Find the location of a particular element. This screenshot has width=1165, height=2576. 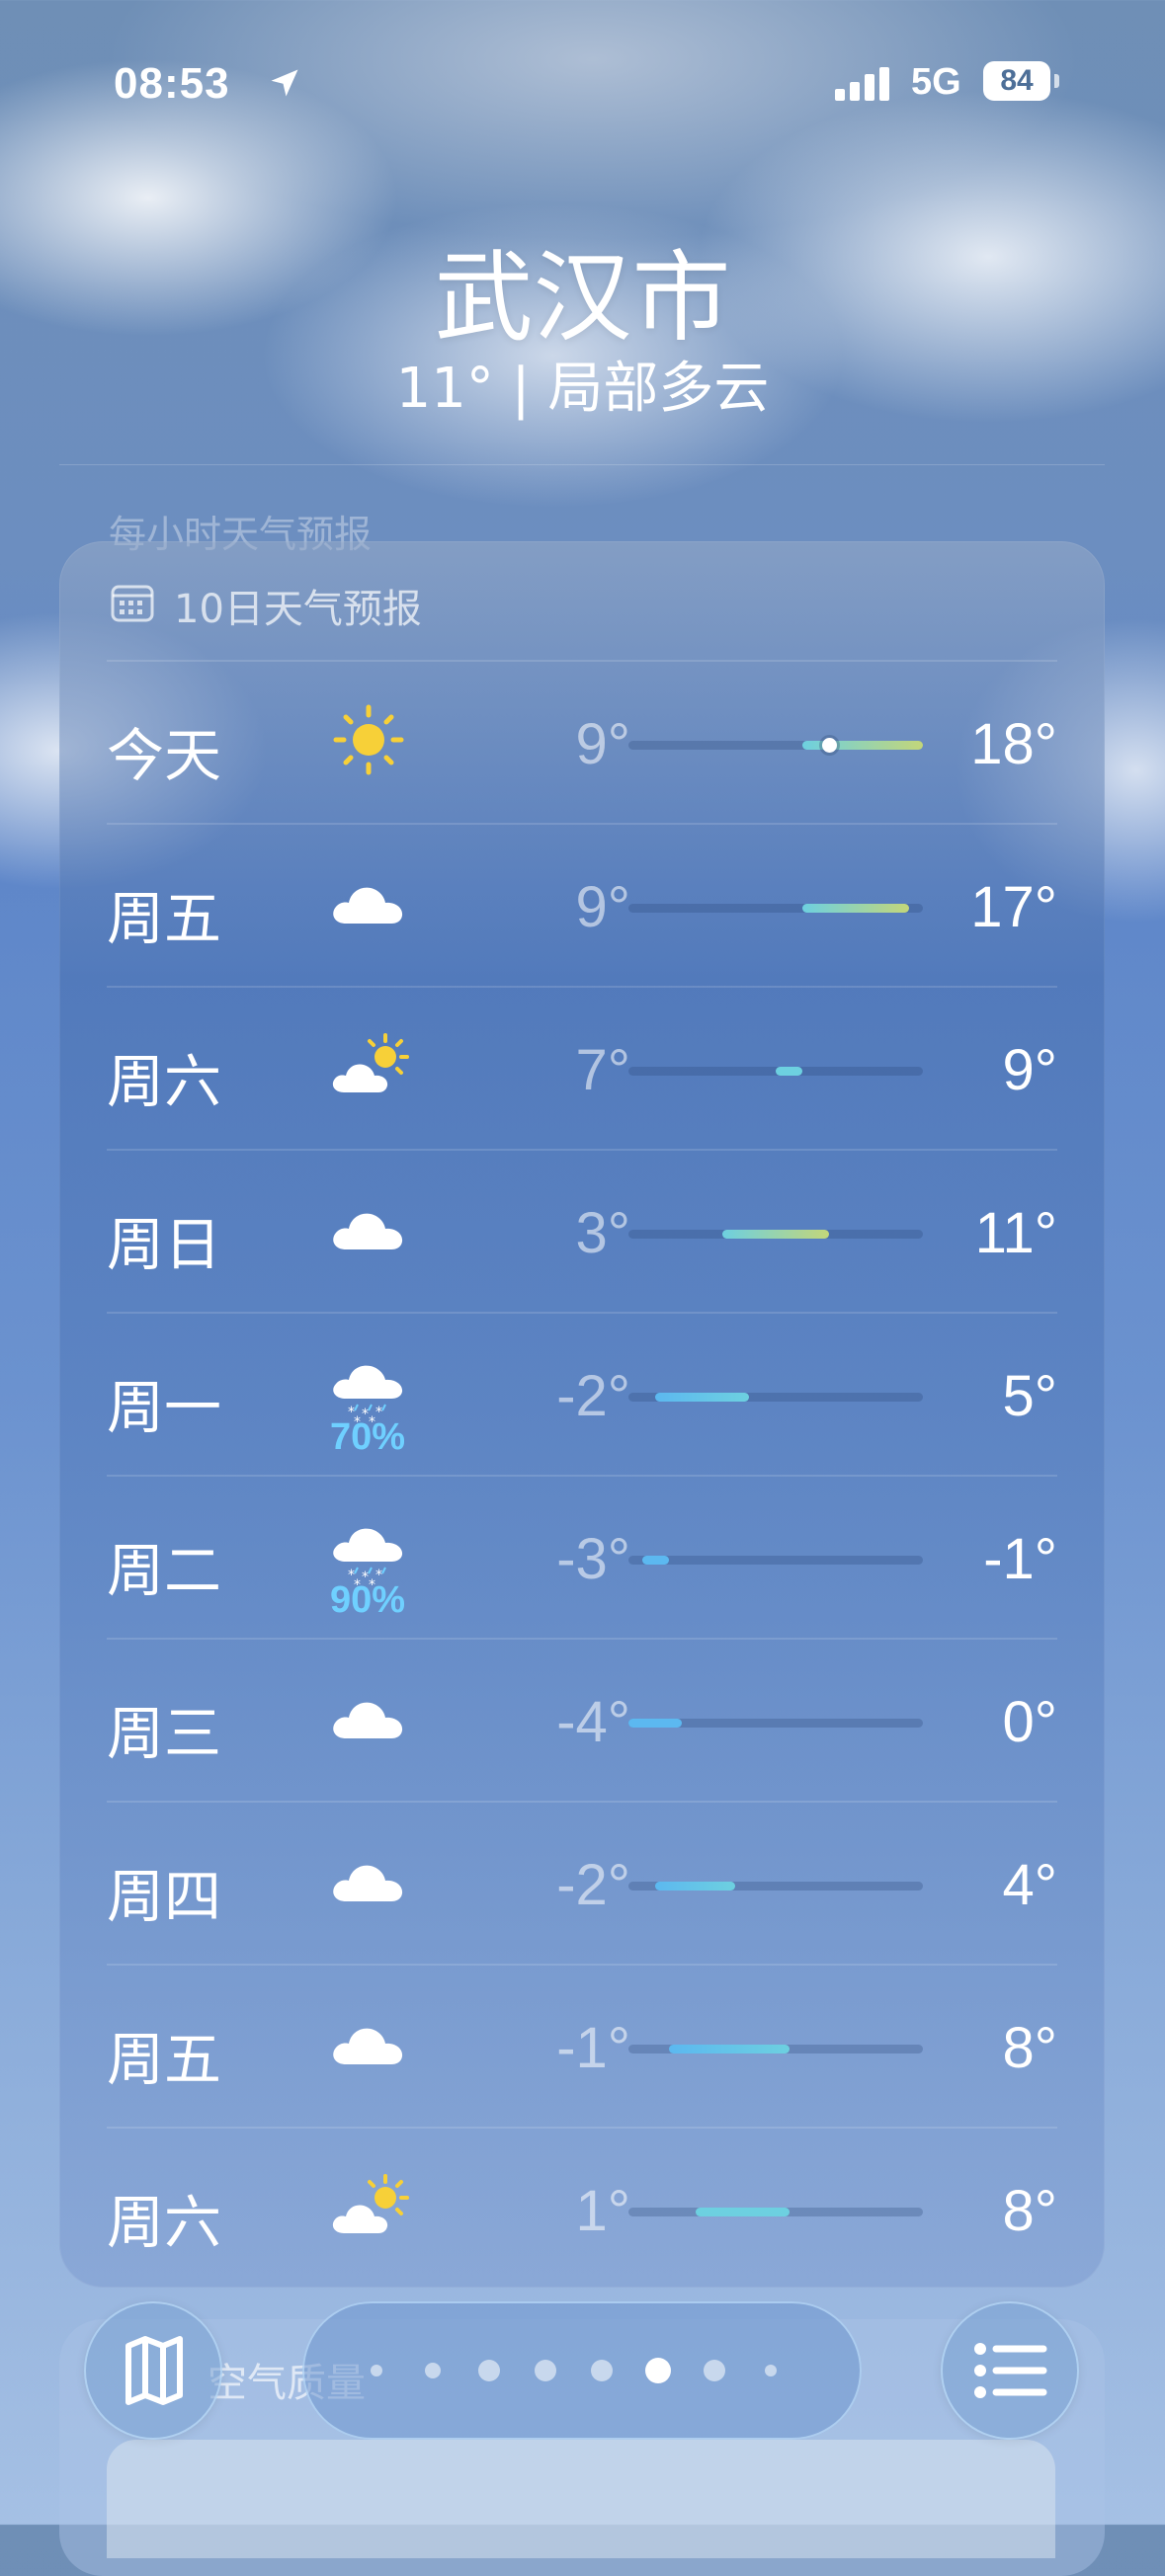

forecast-row: 周三 -4° 0° is located at coordinates (582, 1720).